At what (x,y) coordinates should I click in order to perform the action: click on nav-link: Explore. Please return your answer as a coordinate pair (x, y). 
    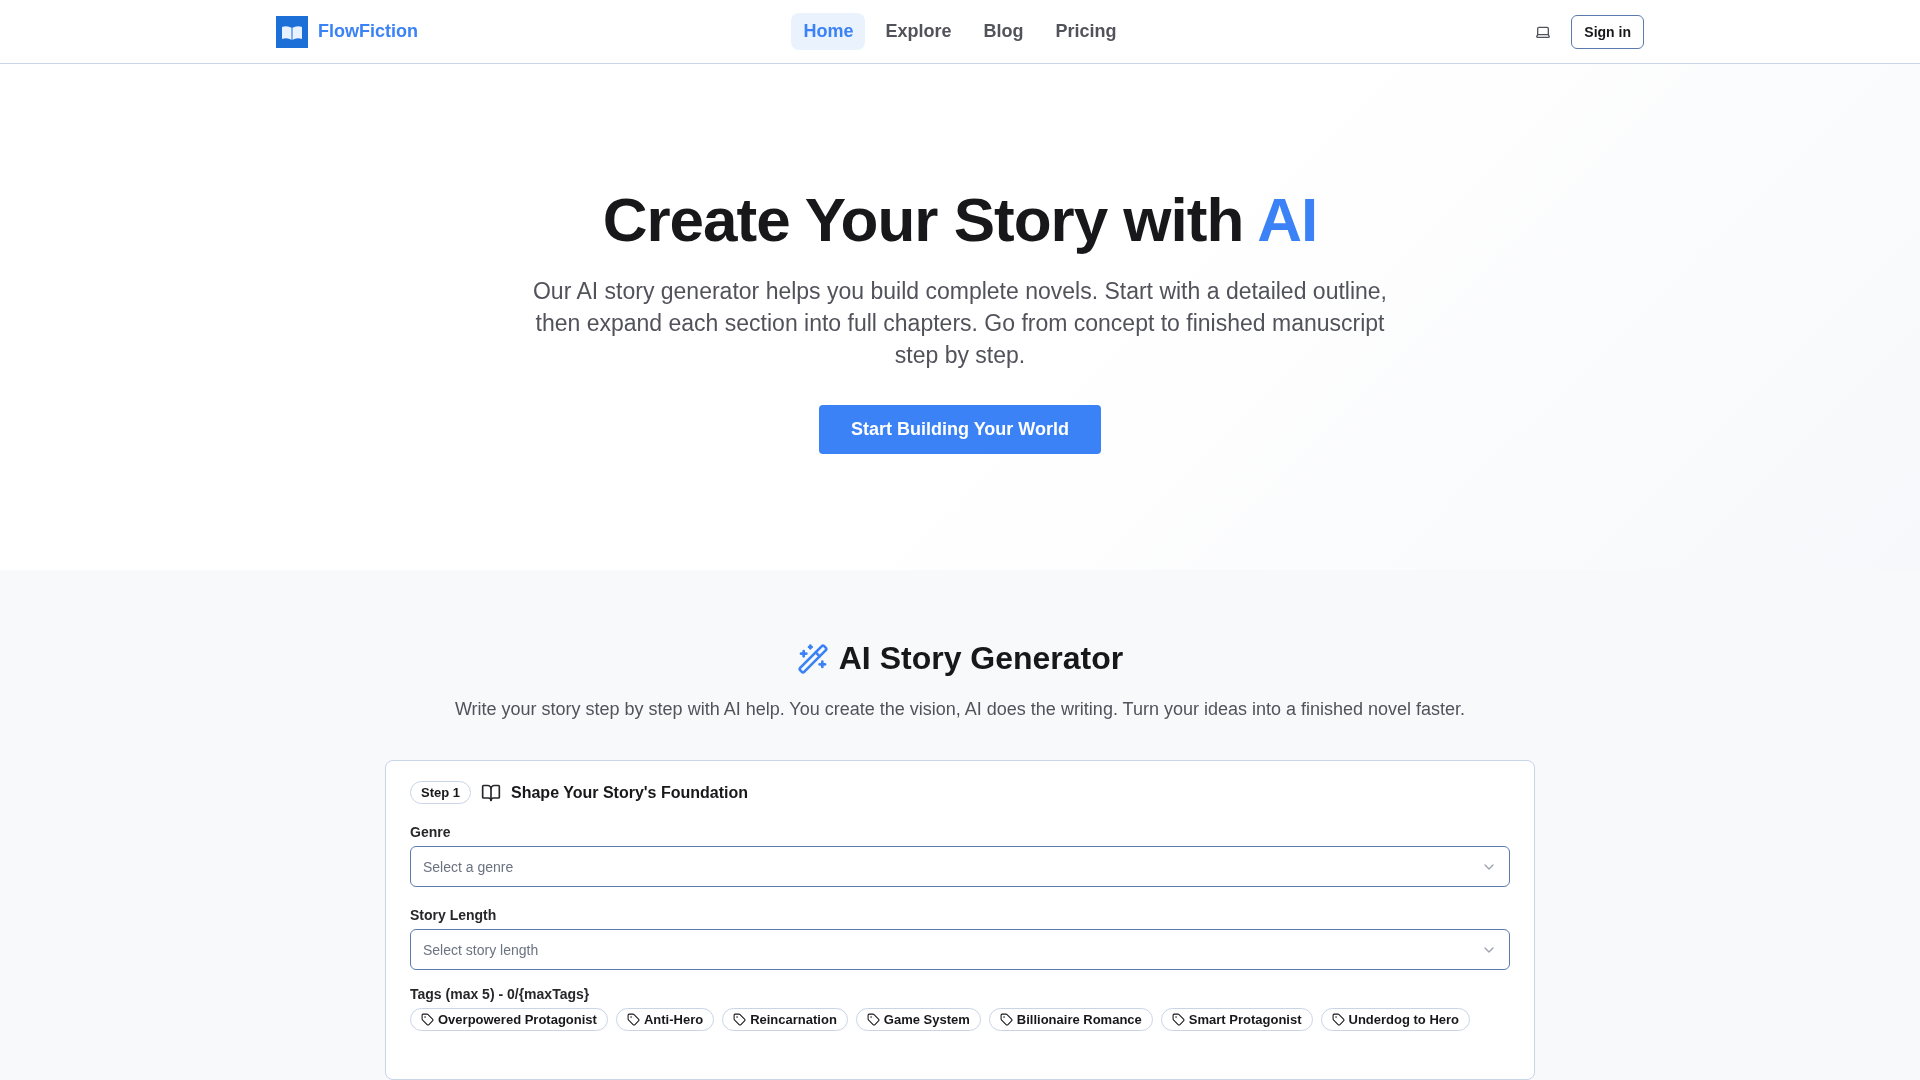
    Looking at the image, I should click on (918, 31).